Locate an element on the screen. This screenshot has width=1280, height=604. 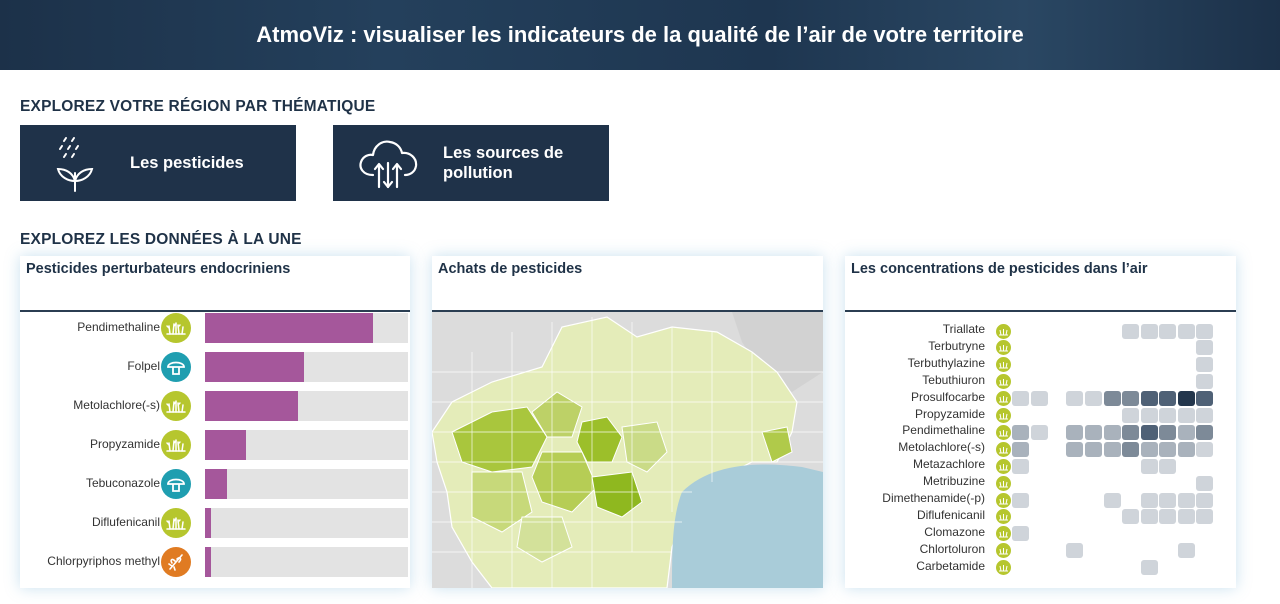
explore-region-title: EXPLOREZ VOTRE RÉGION PAR THÉMATIQUE is located at coordinates (198, 106).